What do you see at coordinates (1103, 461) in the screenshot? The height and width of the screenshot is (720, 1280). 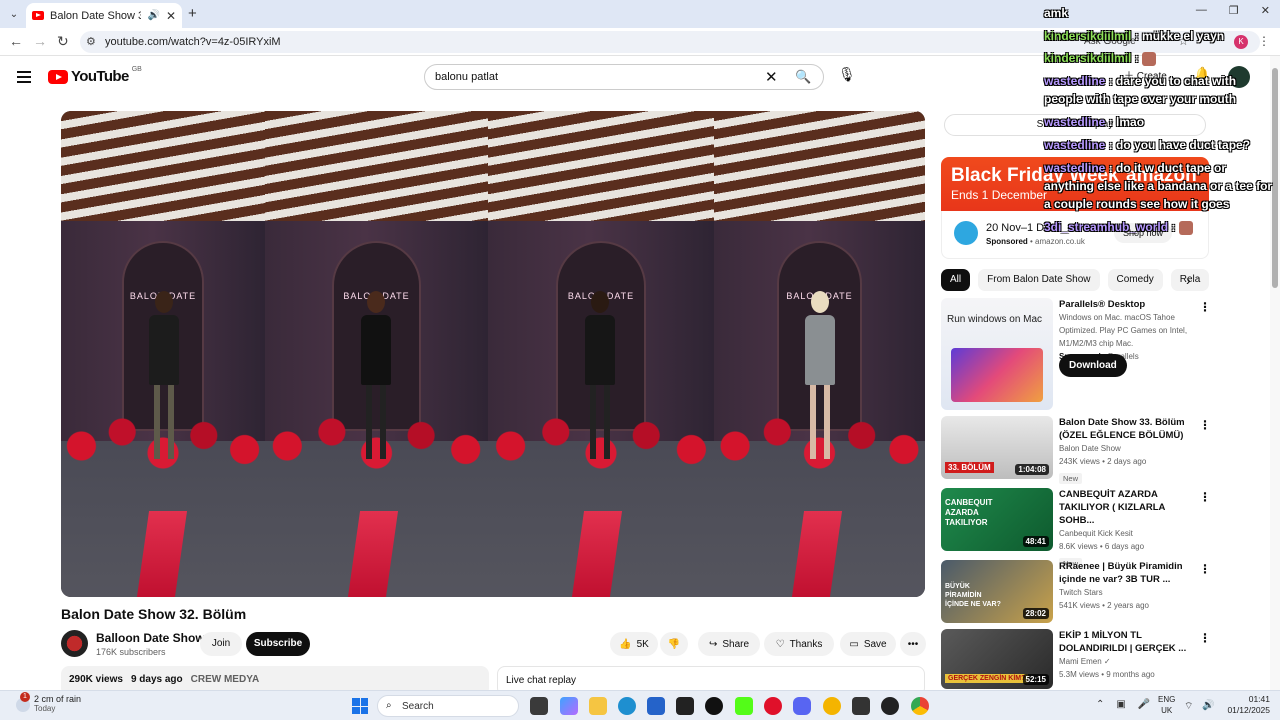 I see `recommendation-meta: 243K views • 2 days ago` at bounding box center [1103, 461].